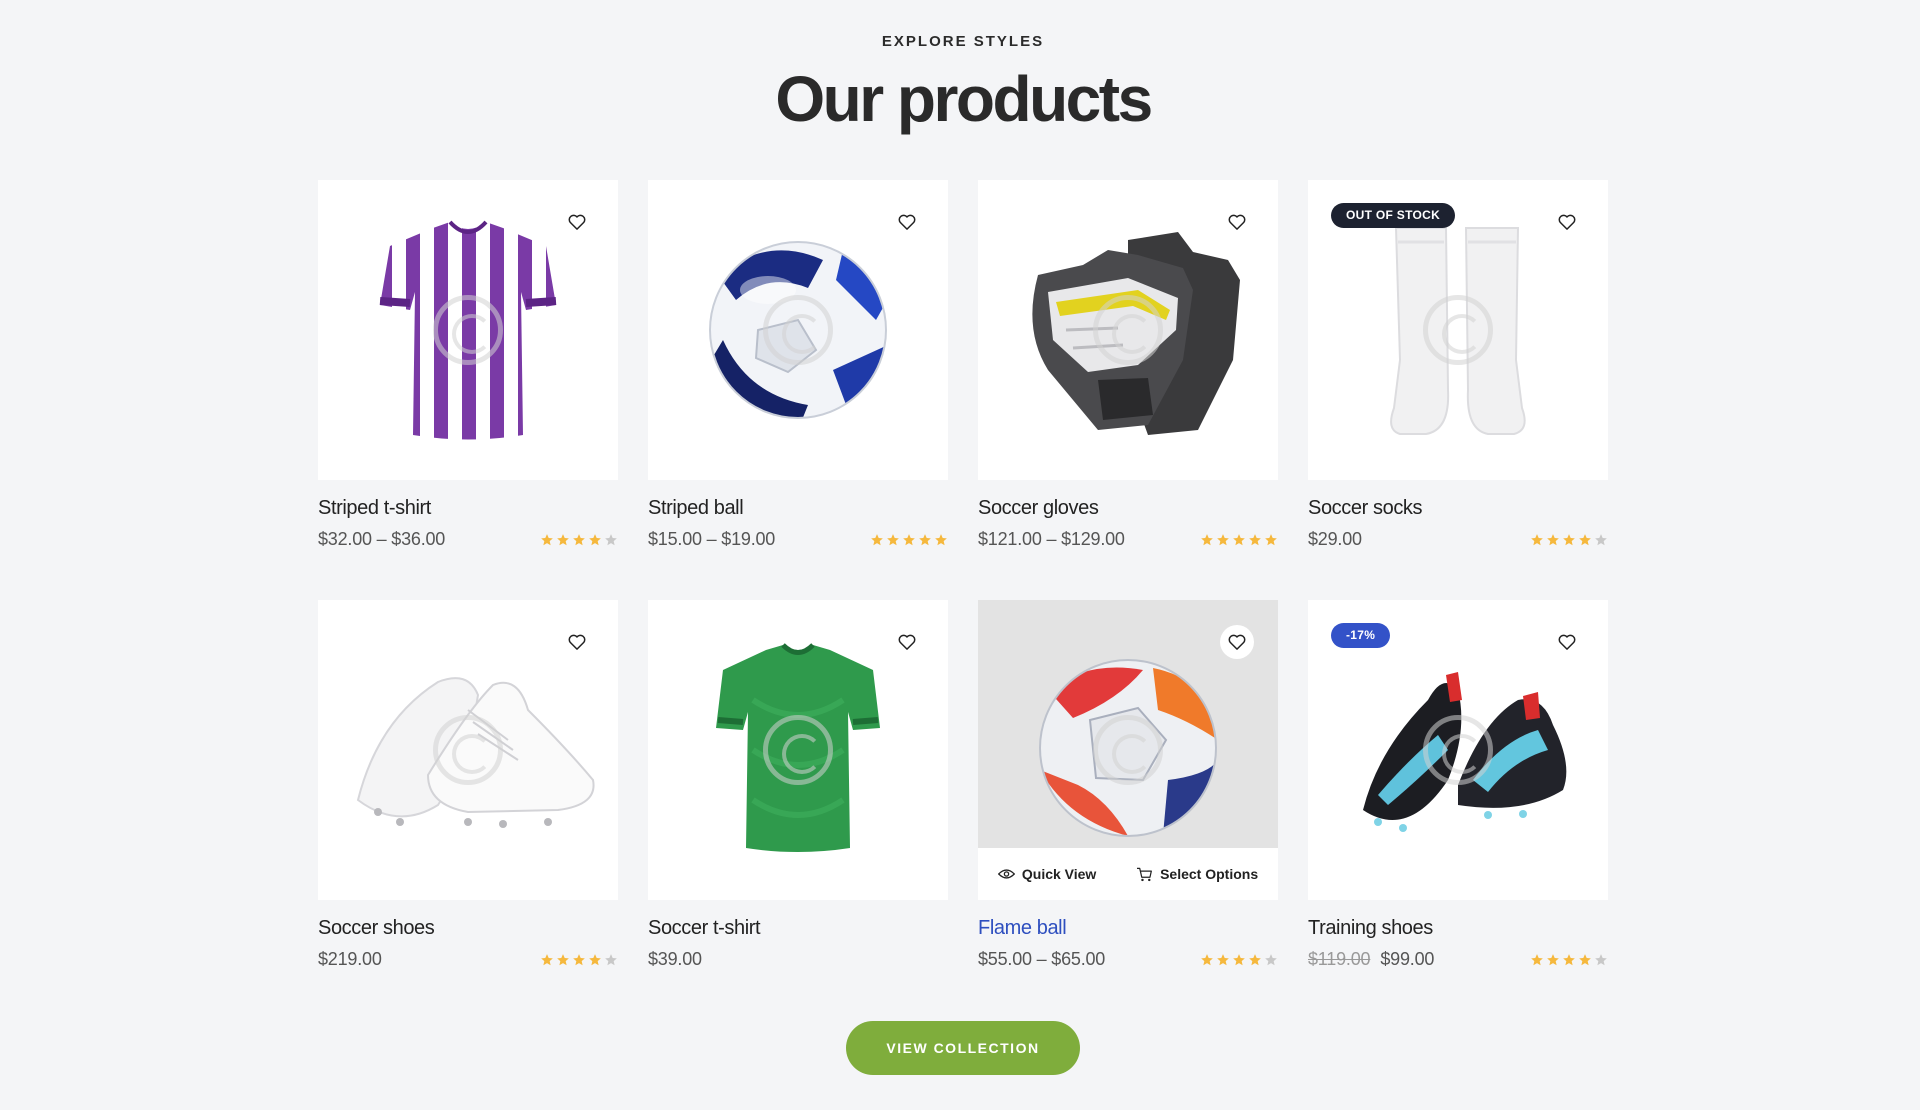 This screenshot has height=1110, width=1920. I want to click on product-title: Soccer shoes, so click(376, 928).